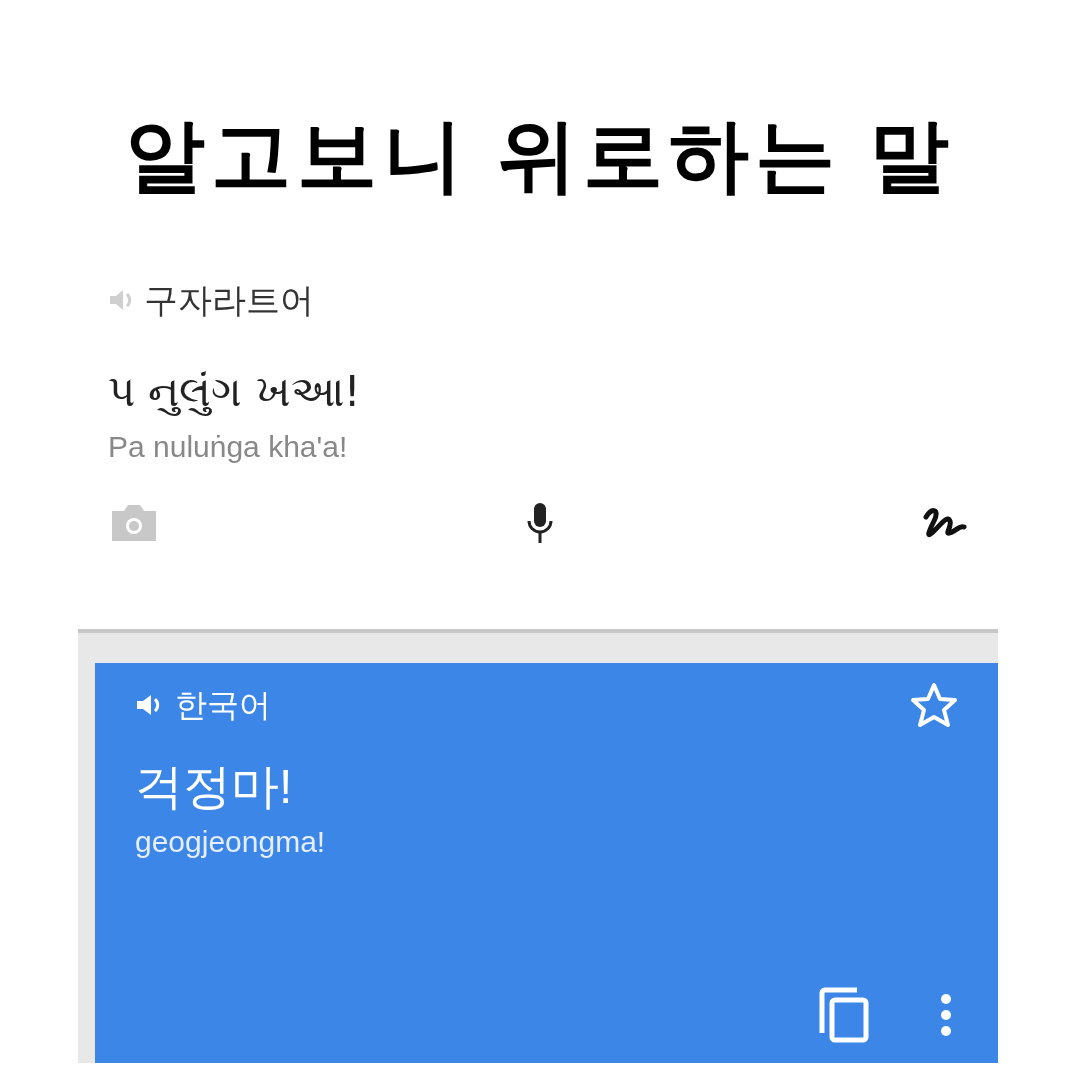 This screenshot has width=1080, height=1080. What do you see at coordinates (235, 392) in the screenshot?
I see `source-text: પ નુલુંગ ખઆ!` at bounding box center [235, 392].